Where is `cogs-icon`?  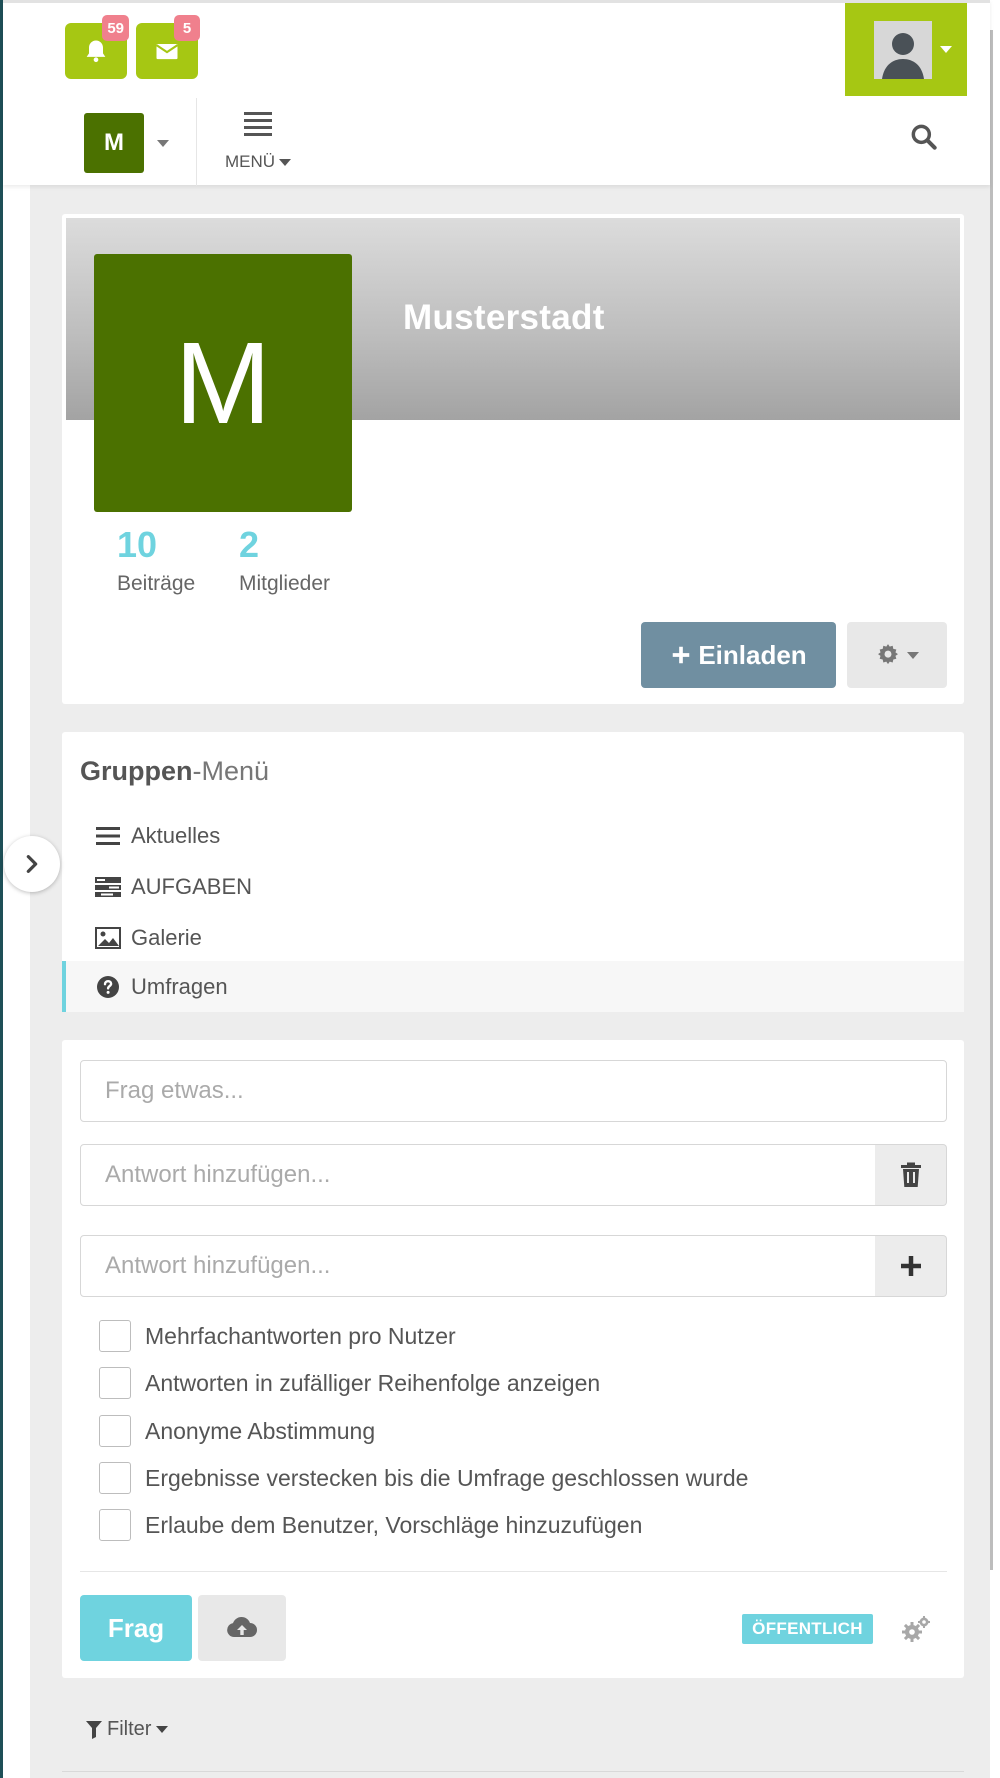
cogs-icon is located at coordinates (916, 1629).